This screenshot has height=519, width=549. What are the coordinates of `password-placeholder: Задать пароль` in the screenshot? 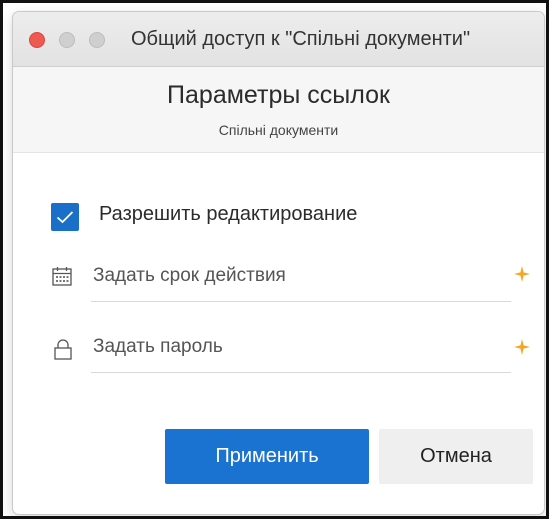 It's located at (158, 346).